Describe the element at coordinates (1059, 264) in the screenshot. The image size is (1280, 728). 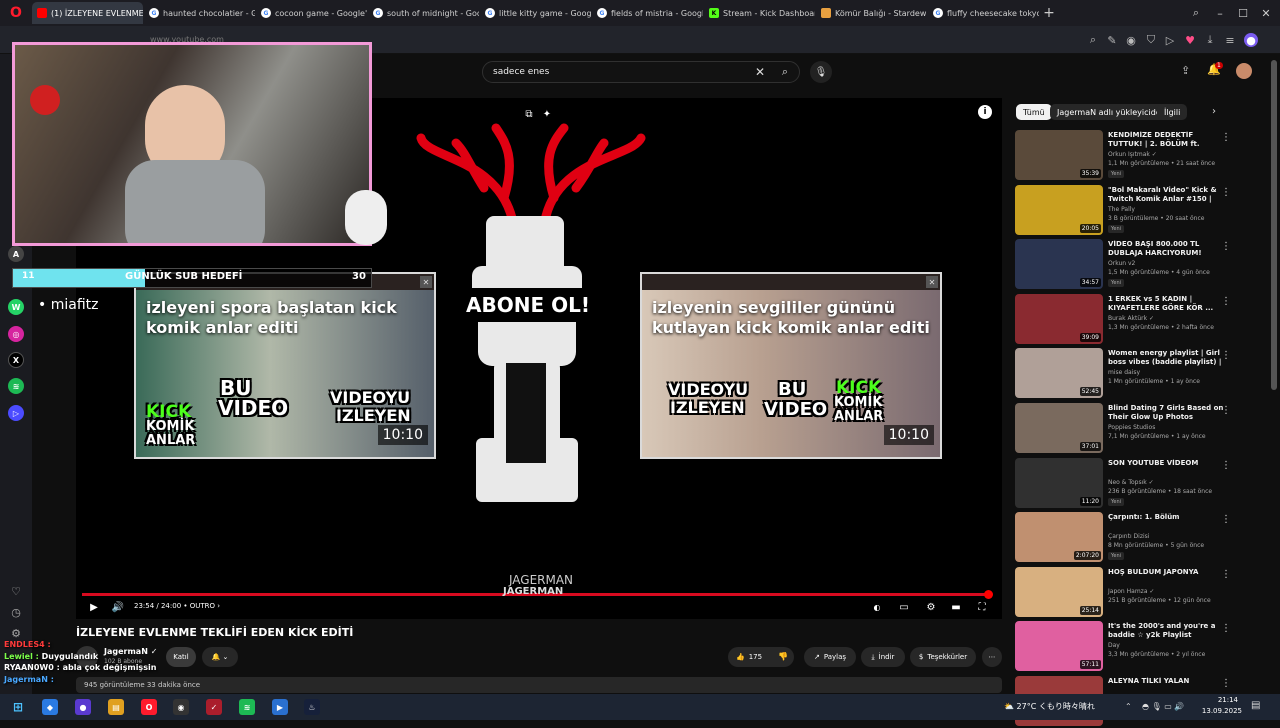
I see `recommendation-thumbnail: 34:57` at that location.